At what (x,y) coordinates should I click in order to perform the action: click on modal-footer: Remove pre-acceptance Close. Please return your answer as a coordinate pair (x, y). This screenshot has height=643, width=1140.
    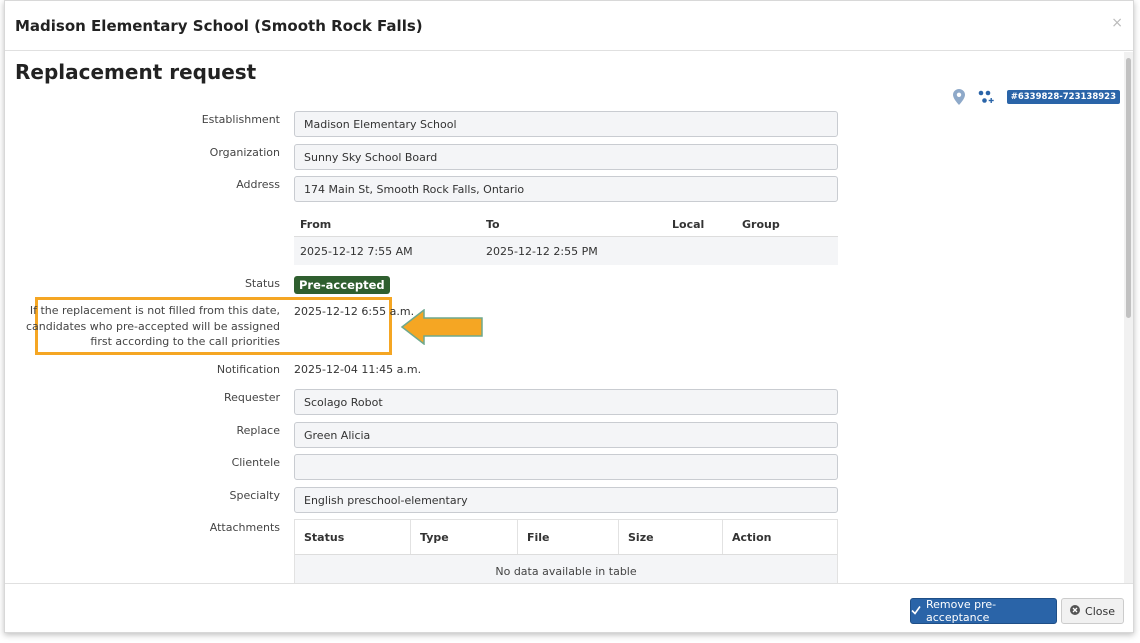
    Looking at the image, I should click on (569, 608).